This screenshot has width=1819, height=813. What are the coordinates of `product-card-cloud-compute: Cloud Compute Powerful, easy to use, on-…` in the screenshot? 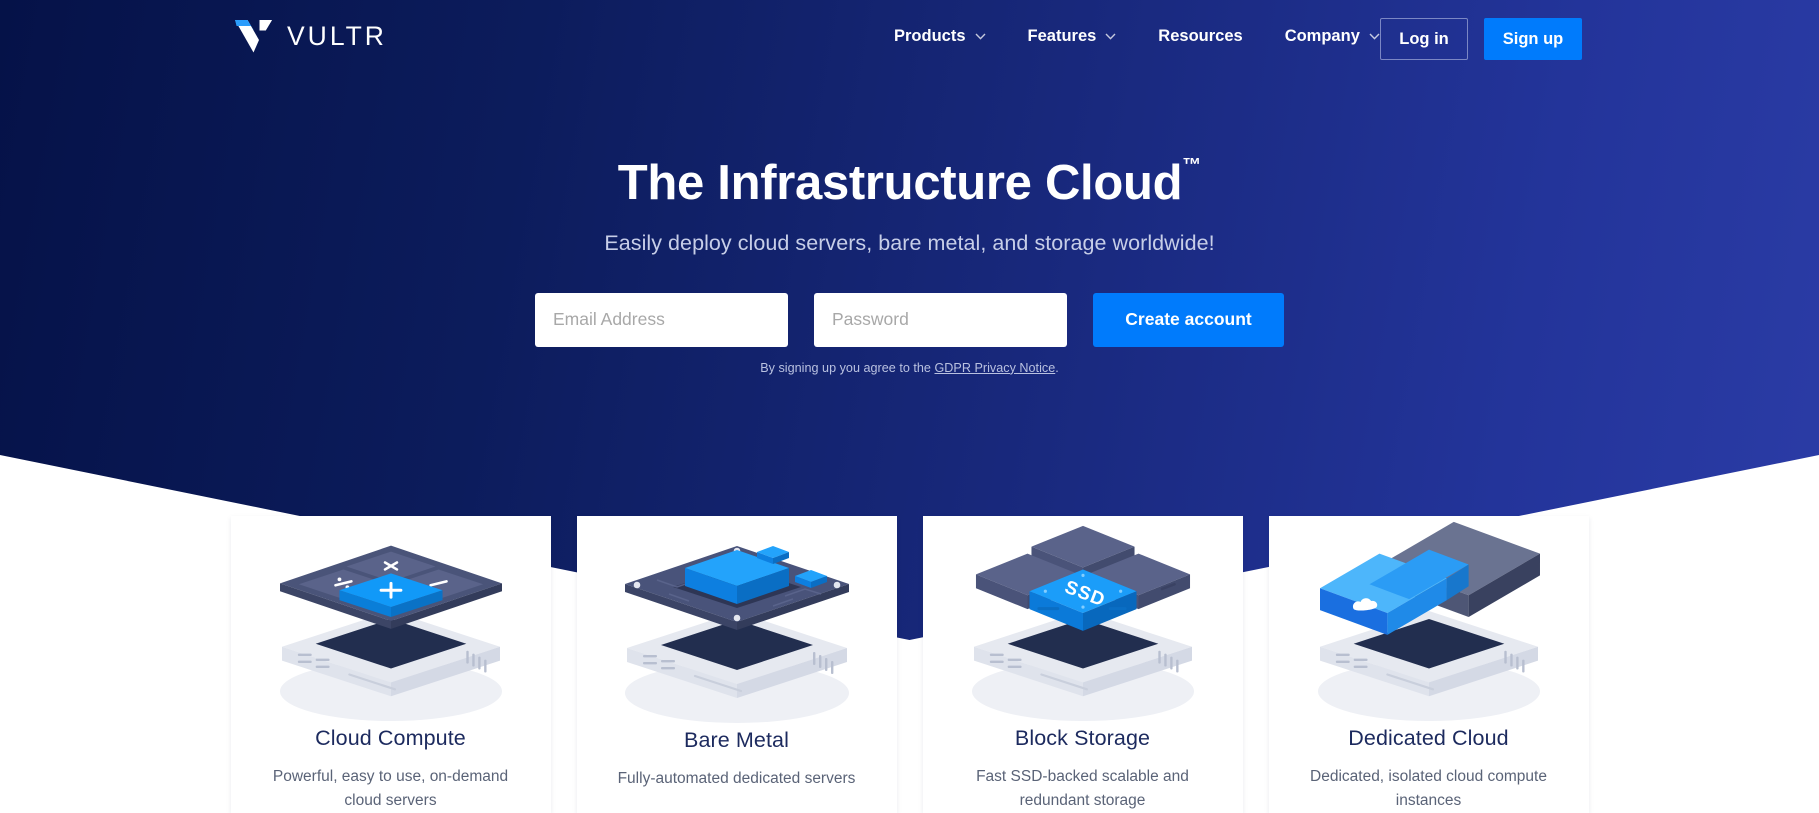 It's located at (390, 664).